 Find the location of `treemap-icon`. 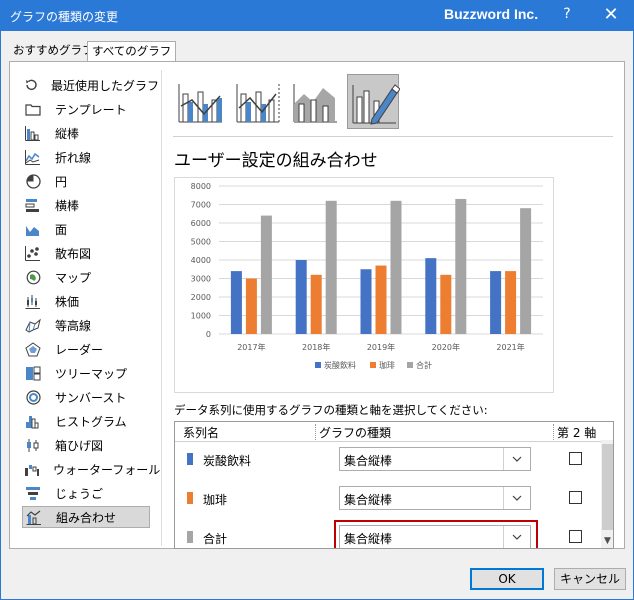

treemap-icon is located at coordinates (33, 373).